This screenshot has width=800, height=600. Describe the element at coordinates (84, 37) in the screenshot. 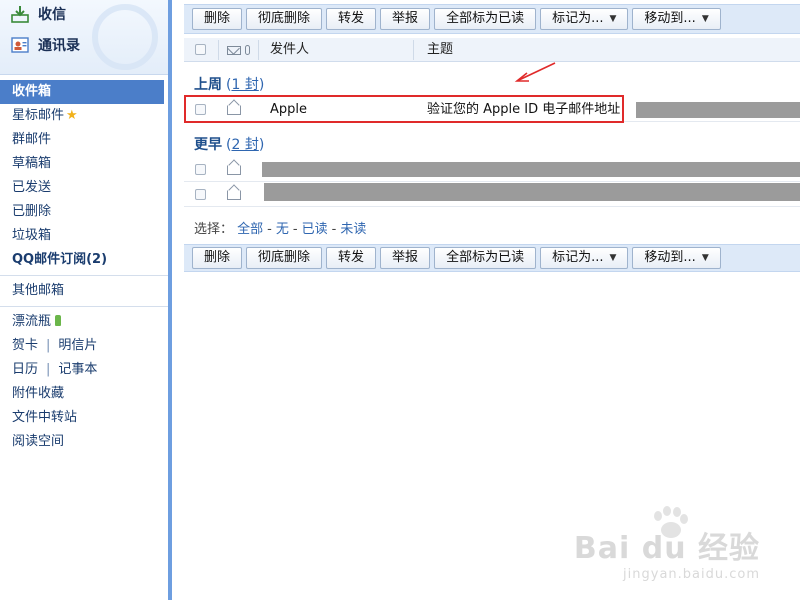

I see `sidebar-top-actions: 收信 通讯录` at that location.